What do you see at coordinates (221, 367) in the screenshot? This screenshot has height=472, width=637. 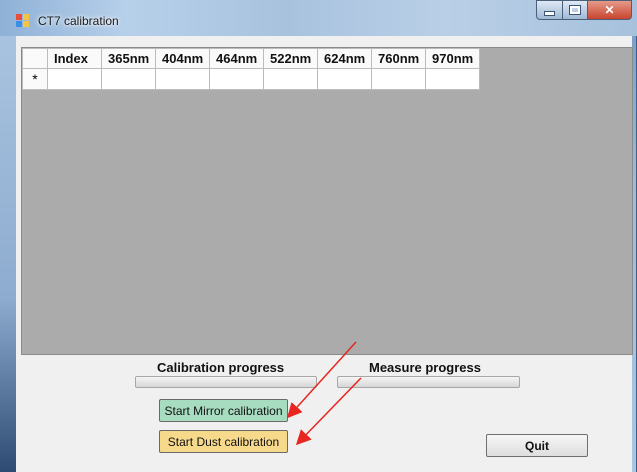 I see `calibration-progress-label: Calibration progress` at bounding box center [221, 367].